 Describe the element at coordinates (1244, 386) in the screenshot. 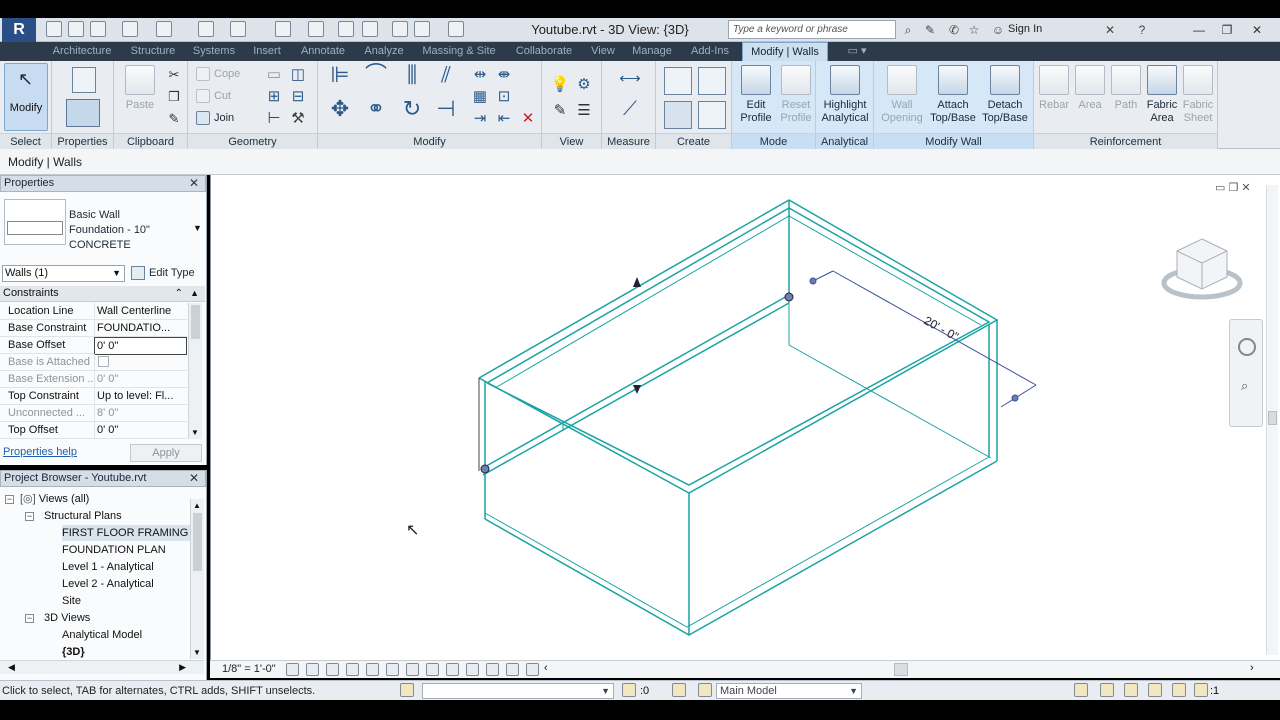

I see `zoom-icon: ⌕` at that location.